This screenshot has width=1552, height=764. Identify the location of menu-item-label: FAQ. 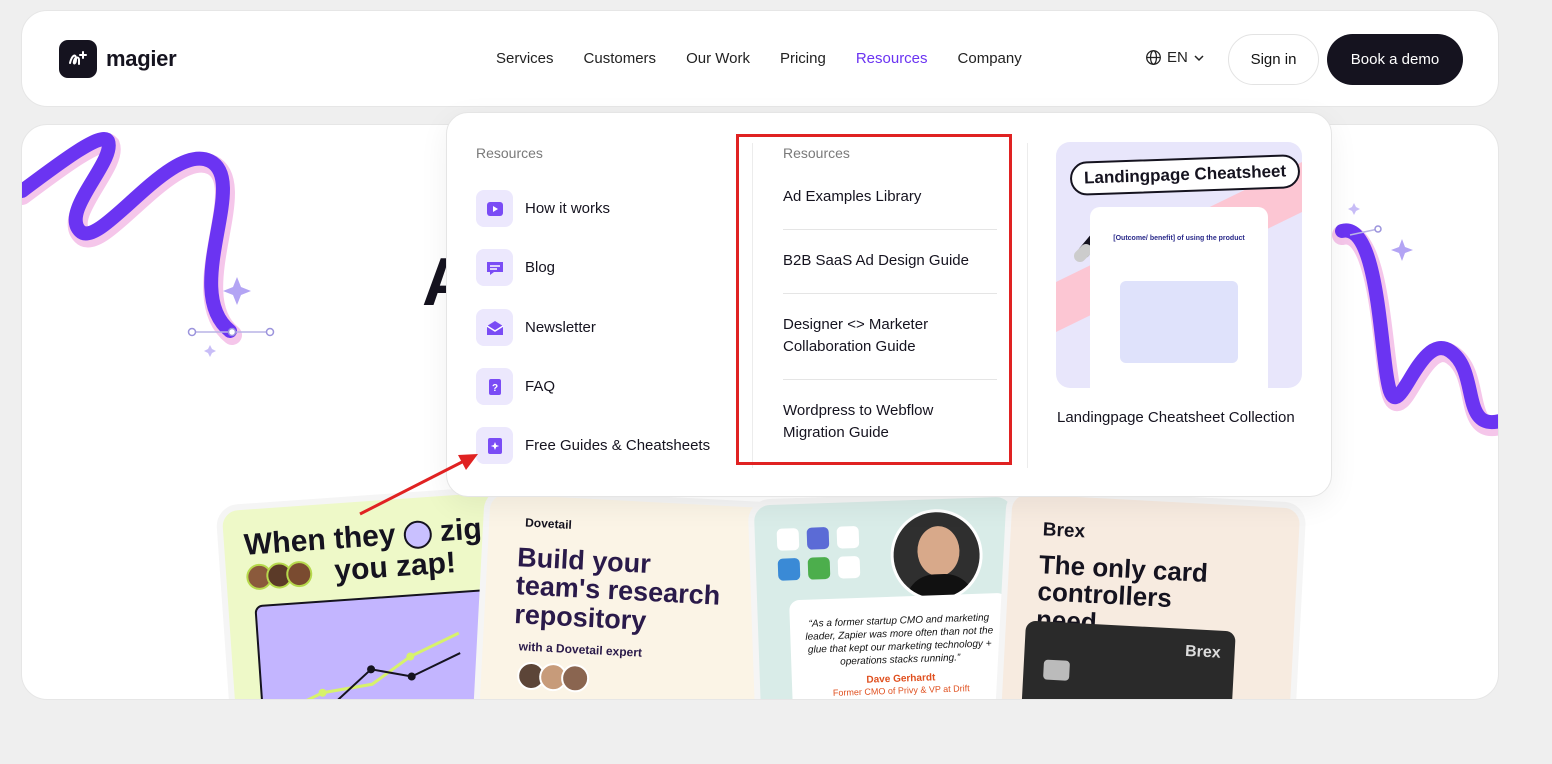
(540, 386).